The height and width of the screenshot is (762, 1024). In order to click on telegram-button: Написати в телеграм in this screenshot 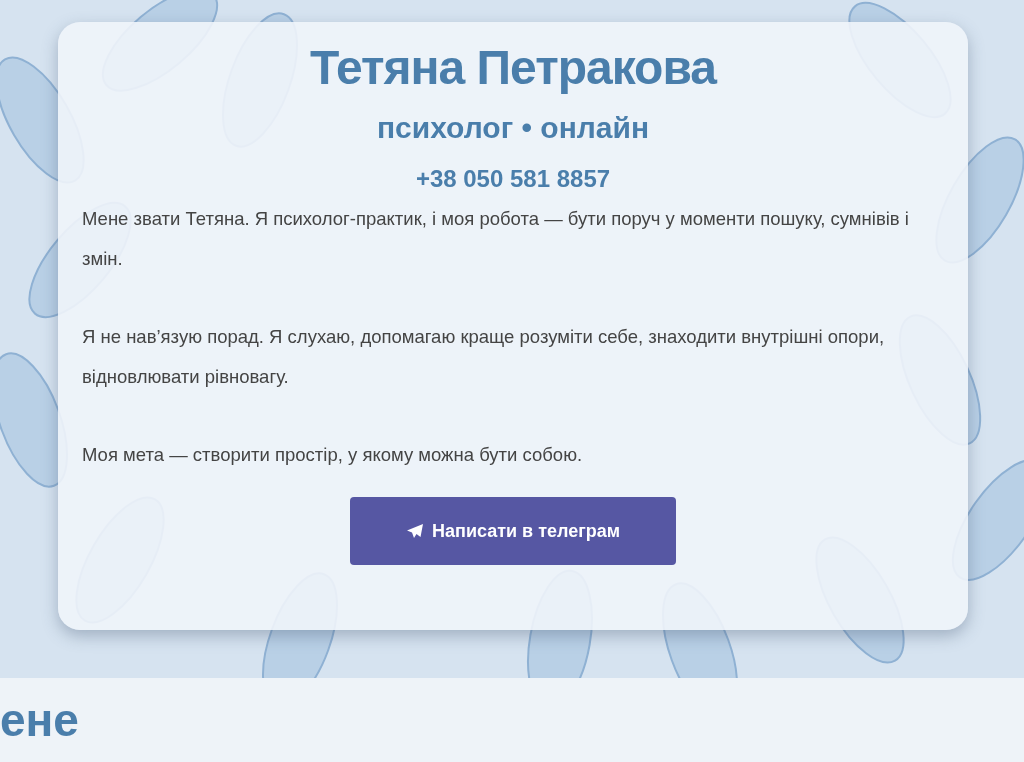, I will do `click(513, 531)`.